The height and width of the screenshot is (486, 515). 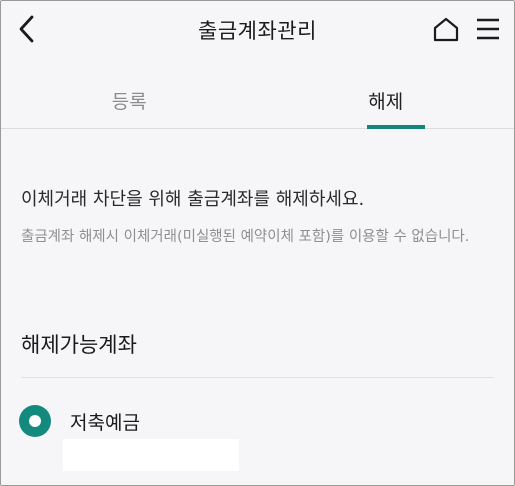 I want to click on tab-bar: 등록 해제, so click(x=257, y=100).